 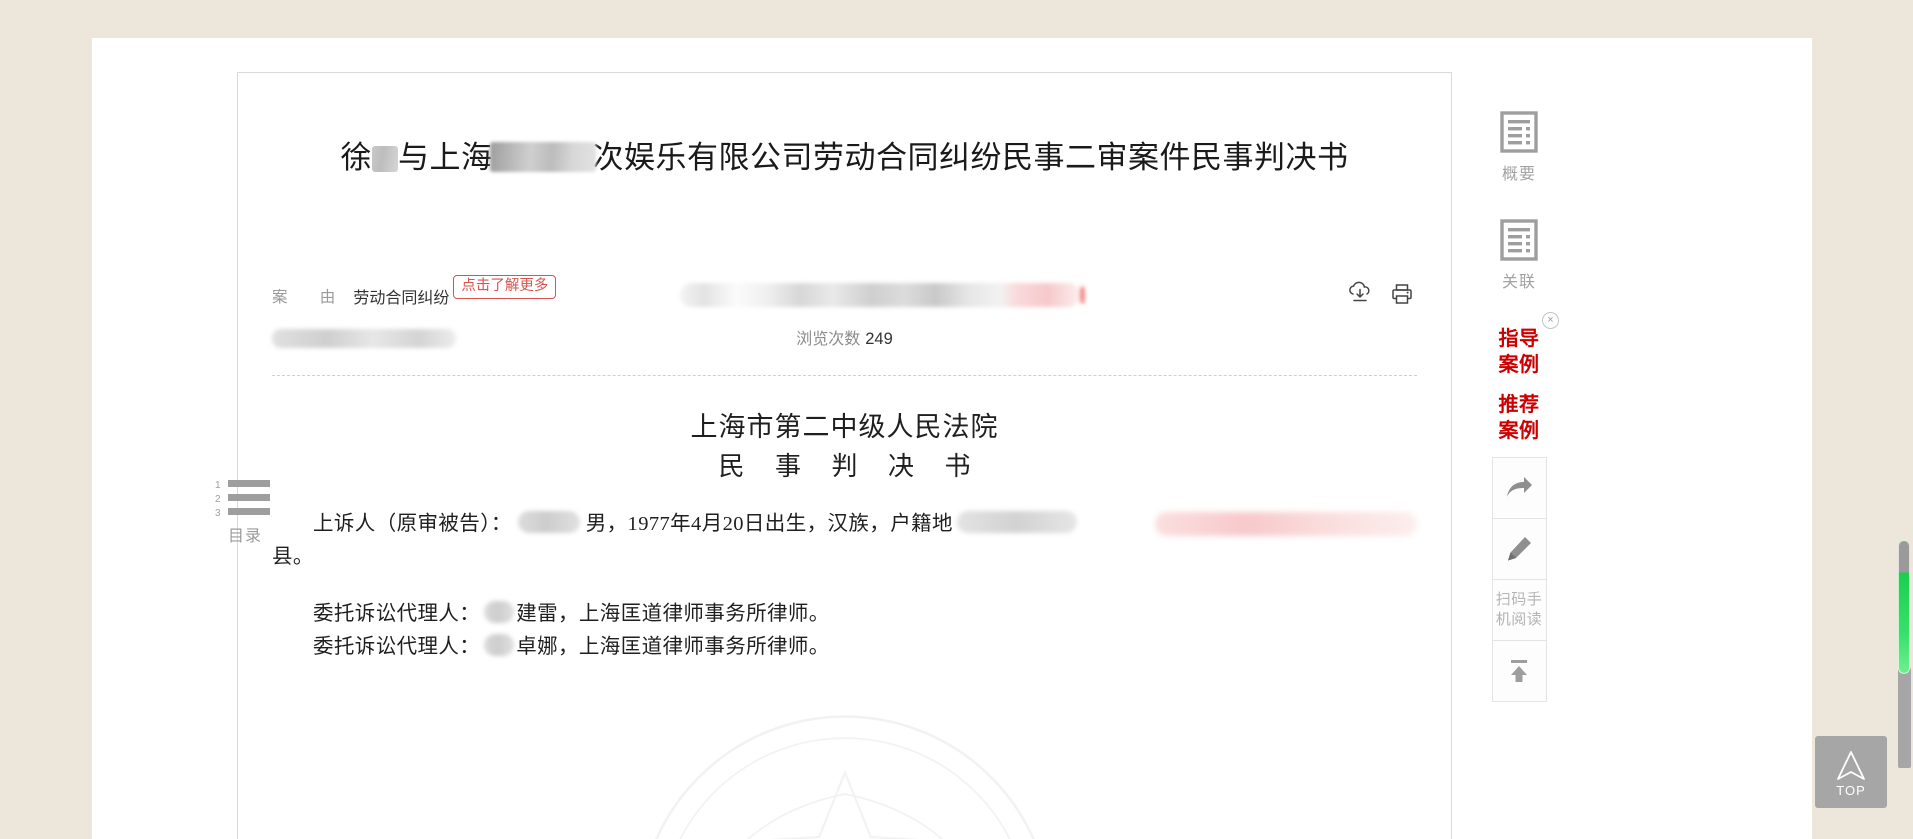 I want to click on promo-recommended-line1: 推荐, so click(x=1519, y=405).